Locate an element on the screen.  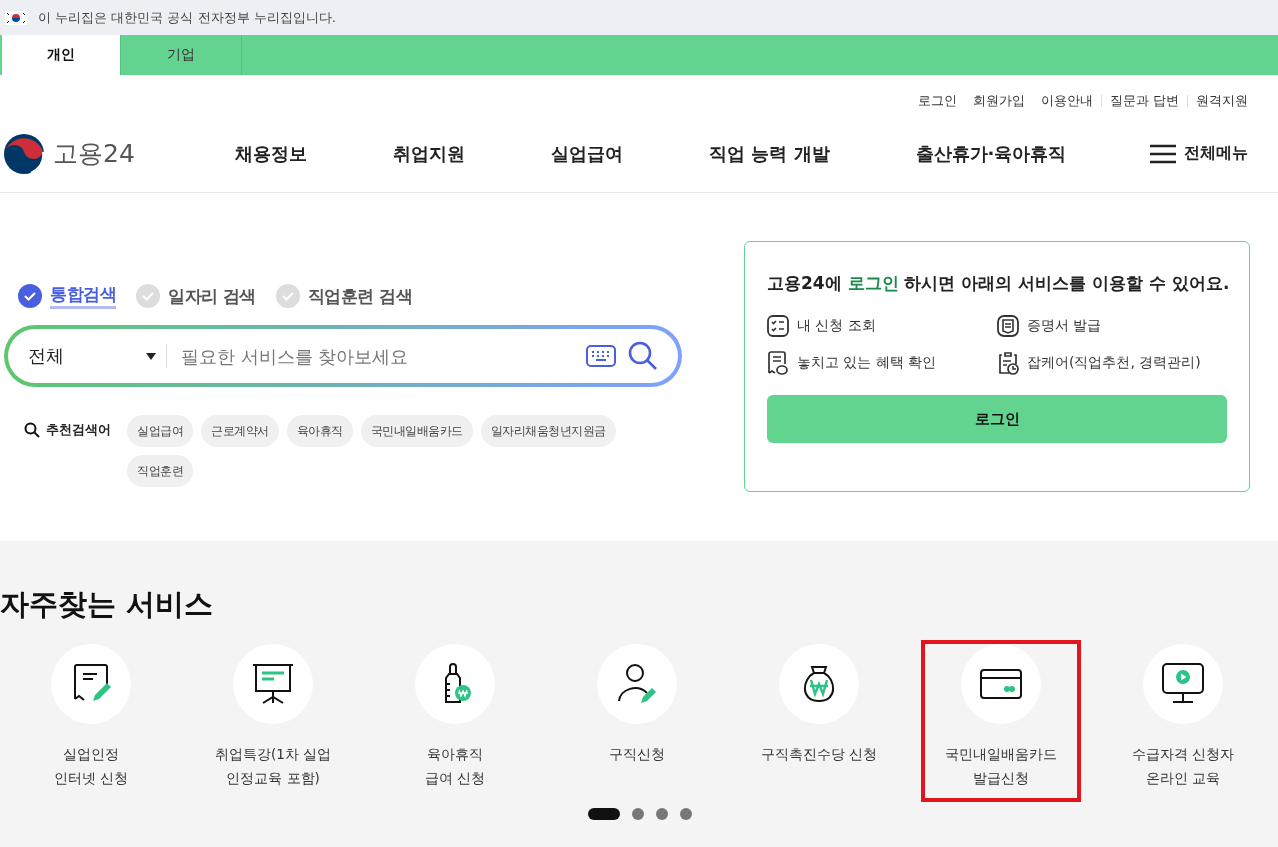
section-title: 자주찾는 서비스 is located at coordinates (107, 604).